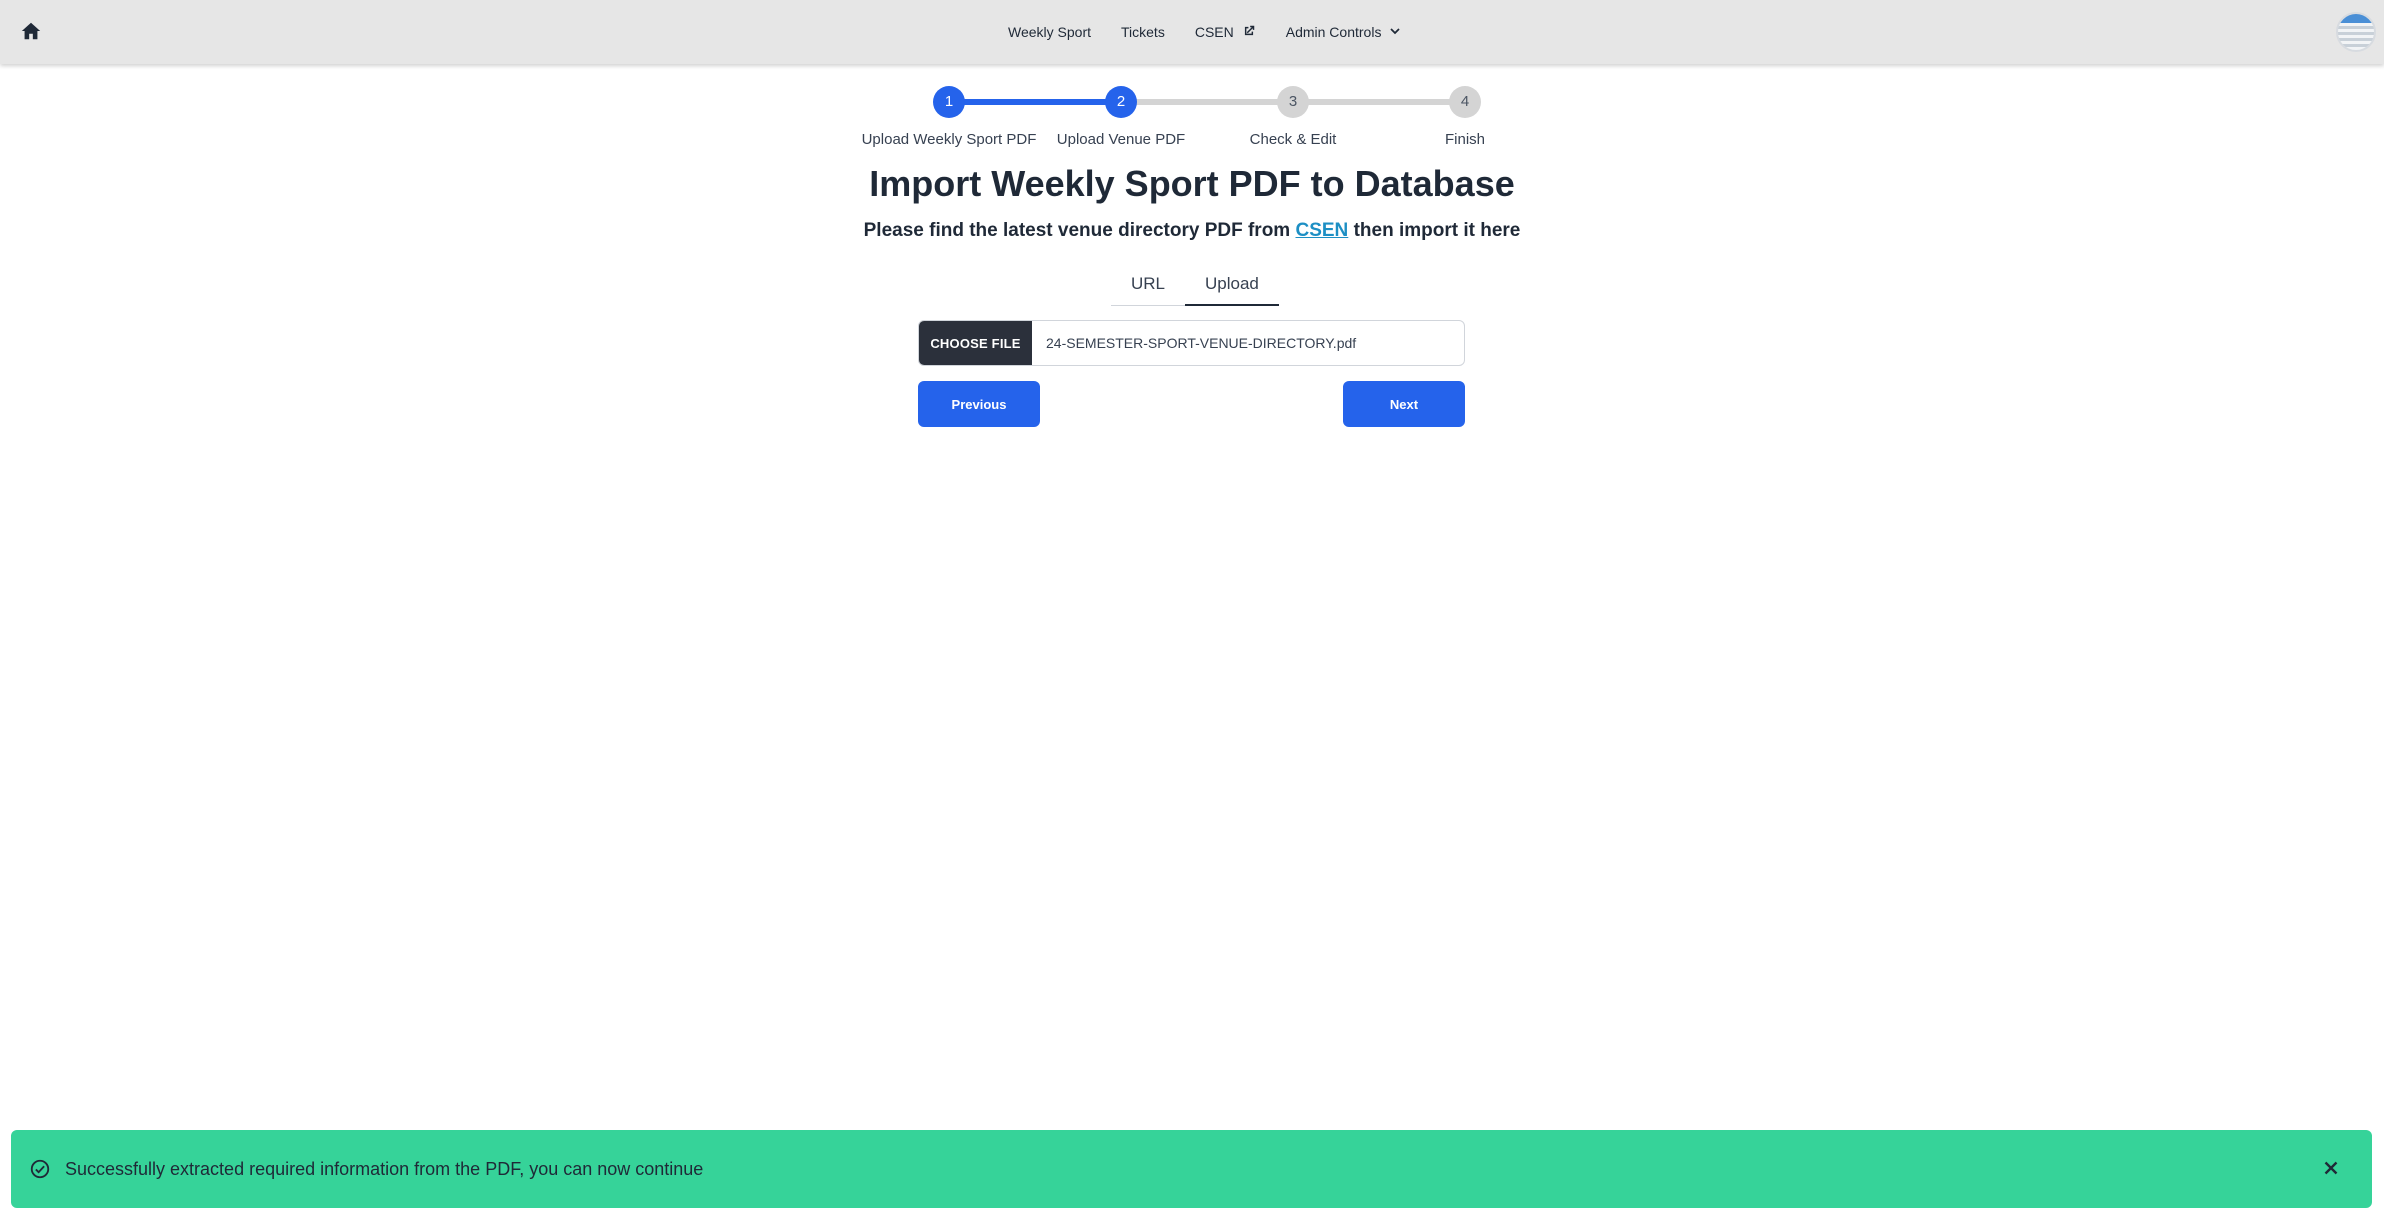 This screenshot has height=1218, width=2384. I want to click on step-3-indicator: 3, so click(1293, 102).